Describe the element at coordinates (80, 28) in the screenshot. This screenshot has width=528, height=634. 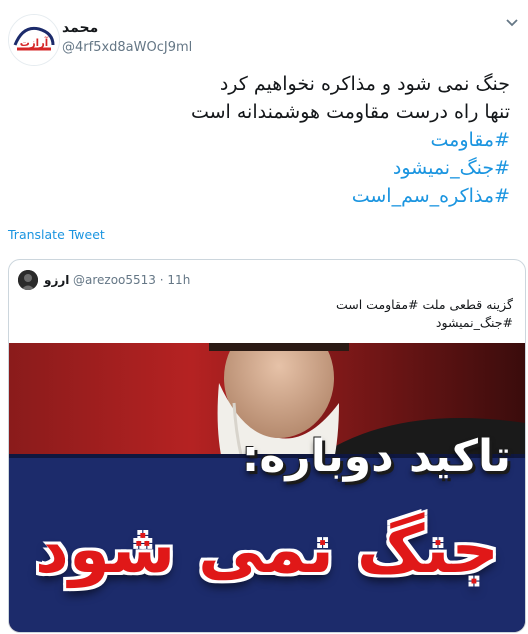
I see `author-display-name: محمد` at that location.